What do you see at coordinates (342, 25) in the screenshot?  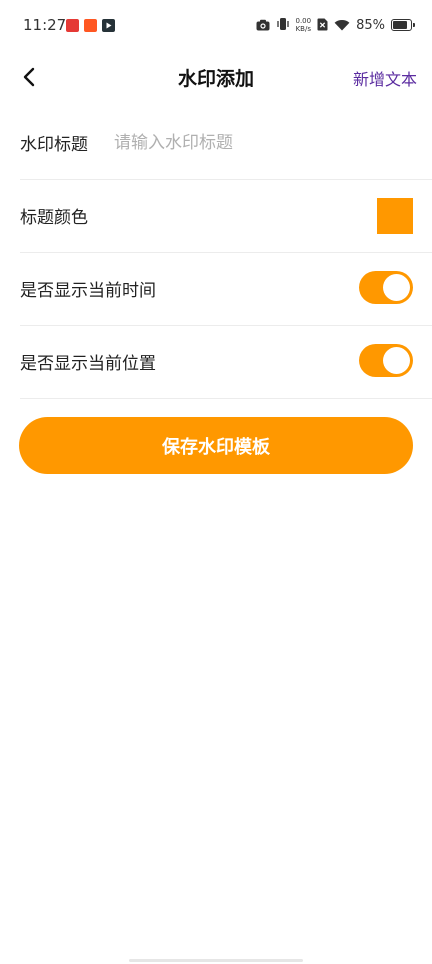 I see `wifi-icon` at bounding box center [342, 25].